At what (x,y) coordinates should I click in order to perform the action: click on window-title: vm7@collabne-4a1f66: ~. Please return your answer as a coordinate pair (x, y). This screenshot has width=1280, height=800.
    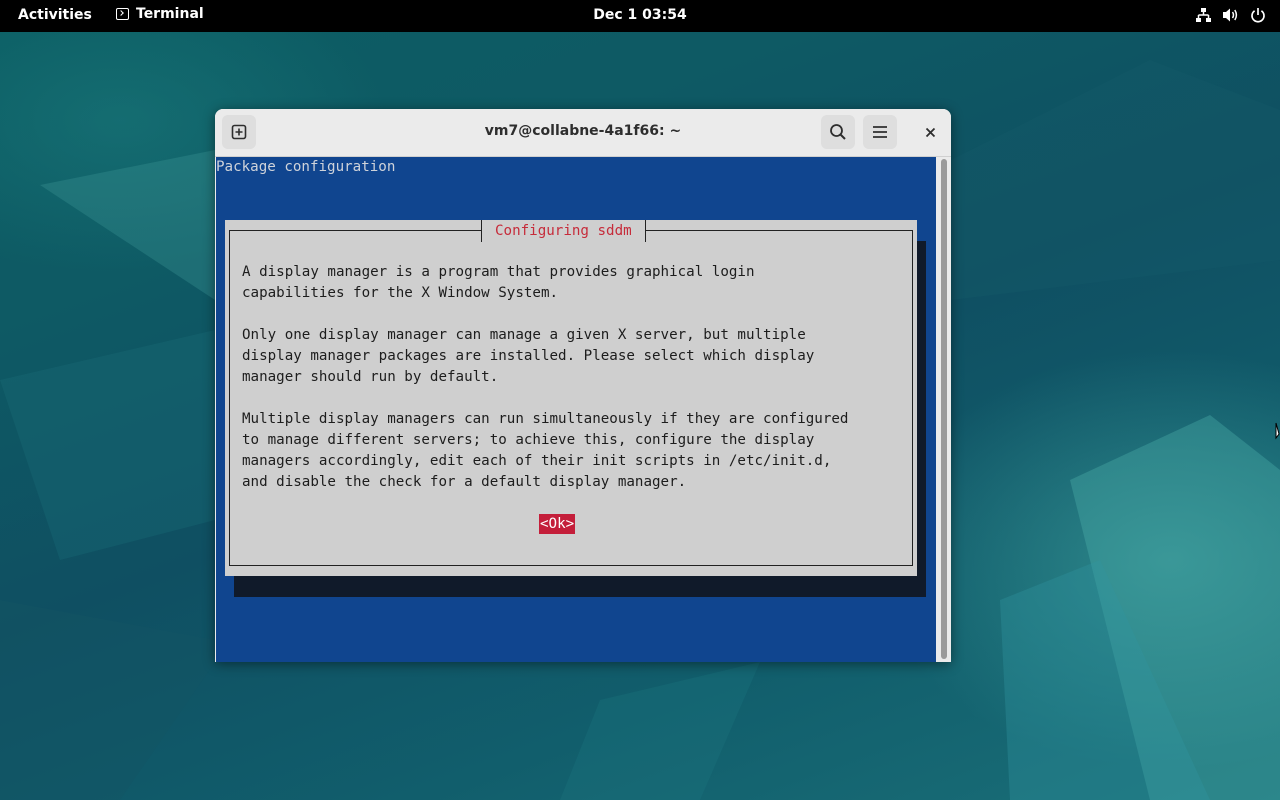
    Looking at the image, I should click on (583, 131).